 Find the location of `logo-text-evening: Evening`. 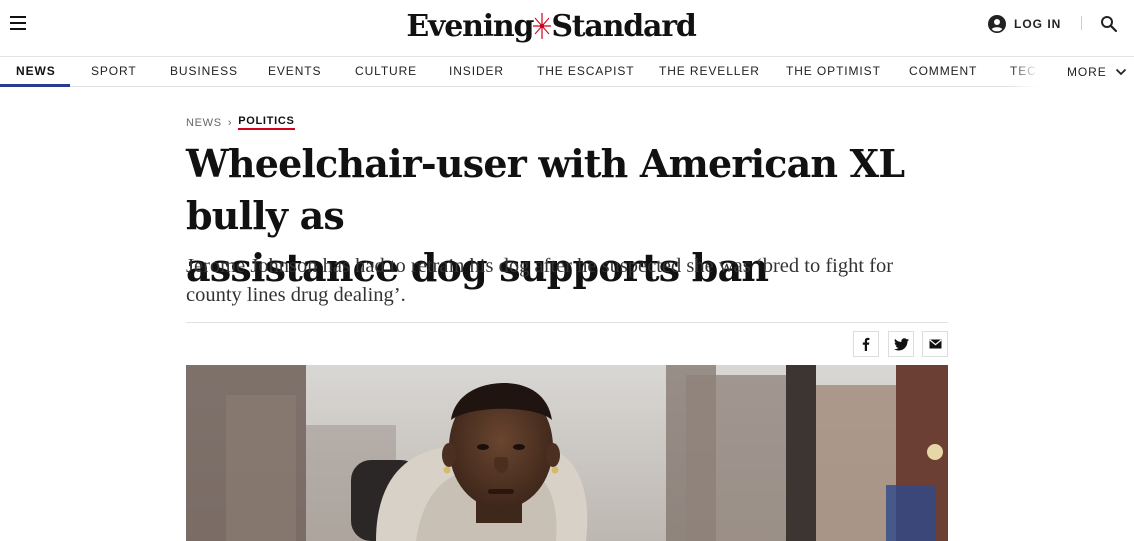

logo-text-evening: Evening is located at coordinates (470, 26).